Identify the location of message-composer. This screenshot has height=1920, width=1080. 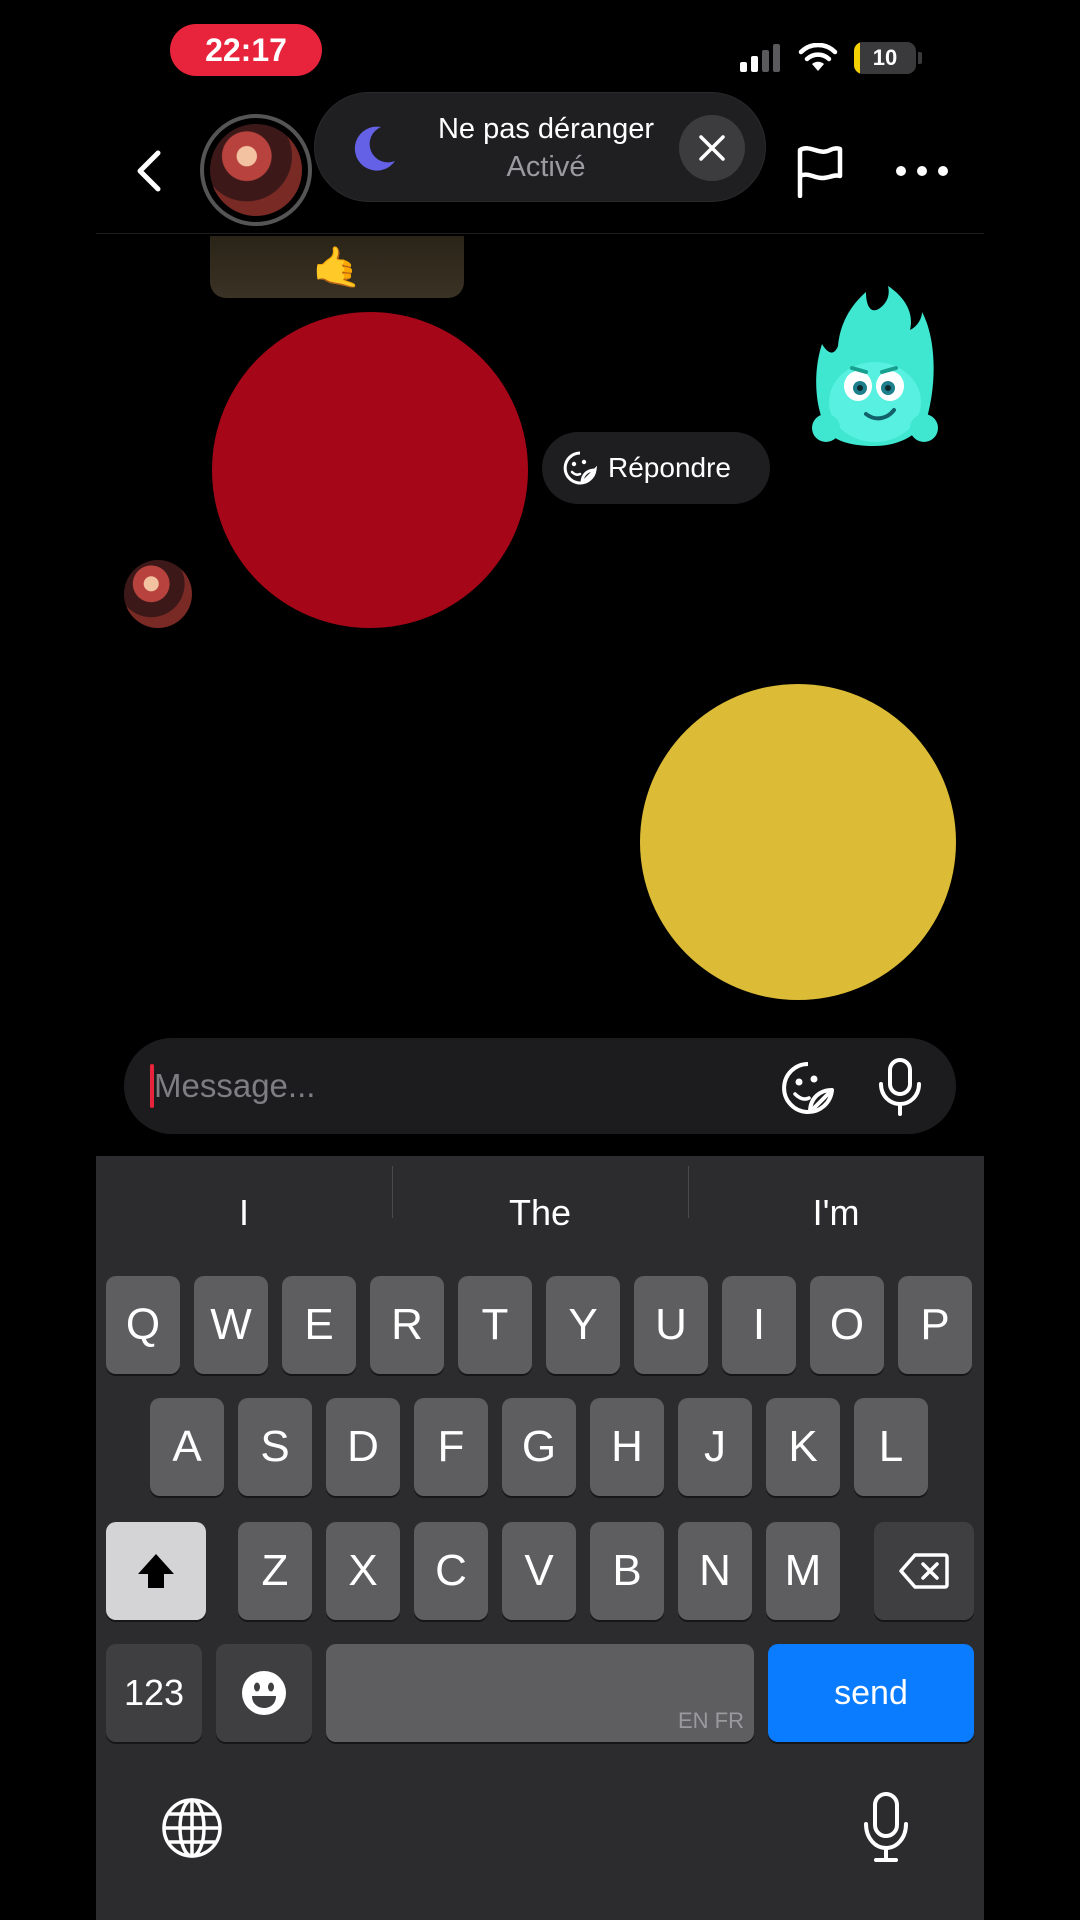
(540, 1086).